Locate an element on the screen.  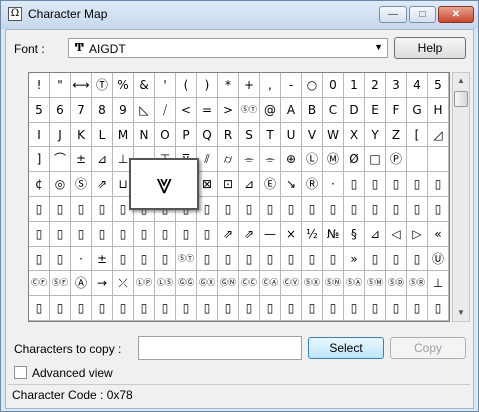
maximize-button: □ is located at coordinates (422, 14).